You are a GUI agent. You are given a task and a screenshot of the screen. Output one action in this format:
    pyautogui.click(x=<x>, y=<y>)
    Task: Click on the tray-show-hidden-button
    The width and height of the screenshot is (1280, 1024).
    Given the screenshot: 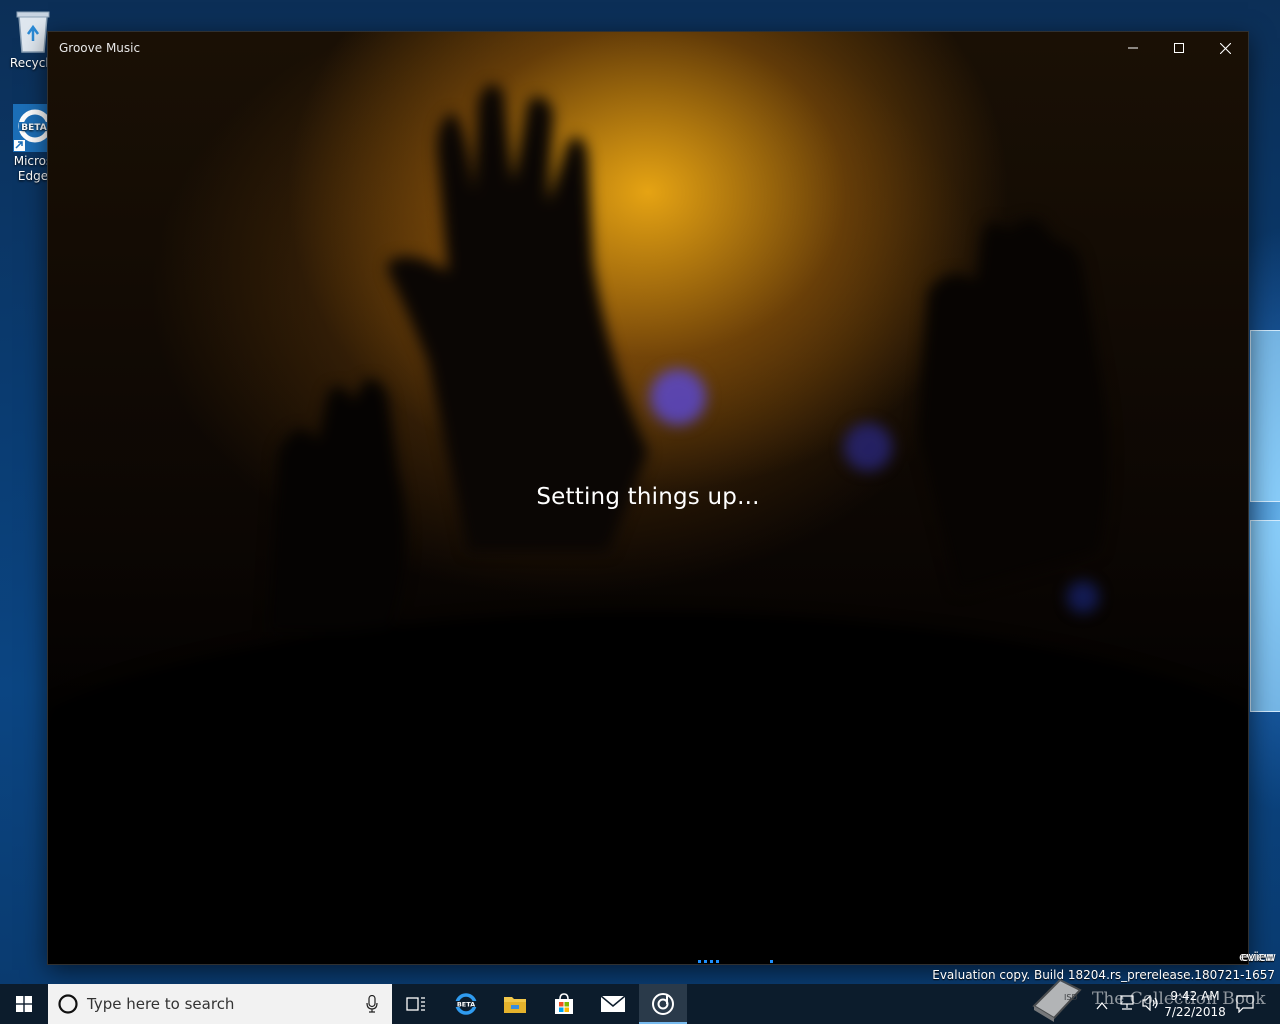 What is the action you would take?
    pyautogui.click(x=1102, y=1005)
    